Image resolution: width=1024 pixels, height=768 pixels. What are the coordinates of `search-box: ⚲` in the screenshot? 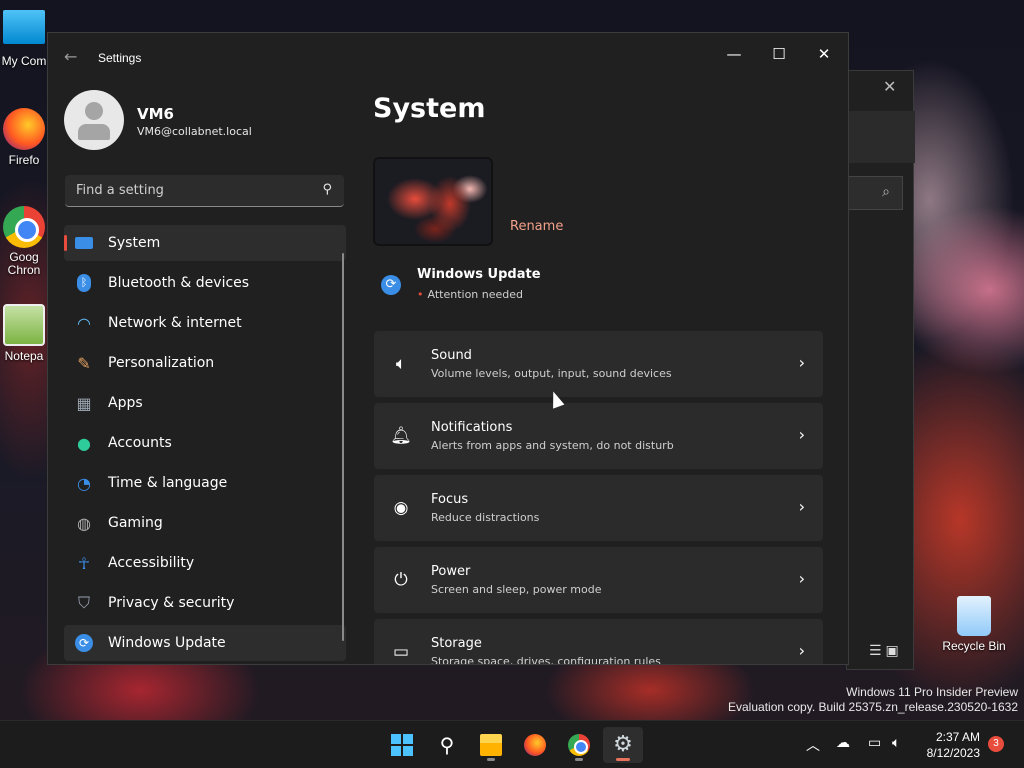 It's located at (204, 191).